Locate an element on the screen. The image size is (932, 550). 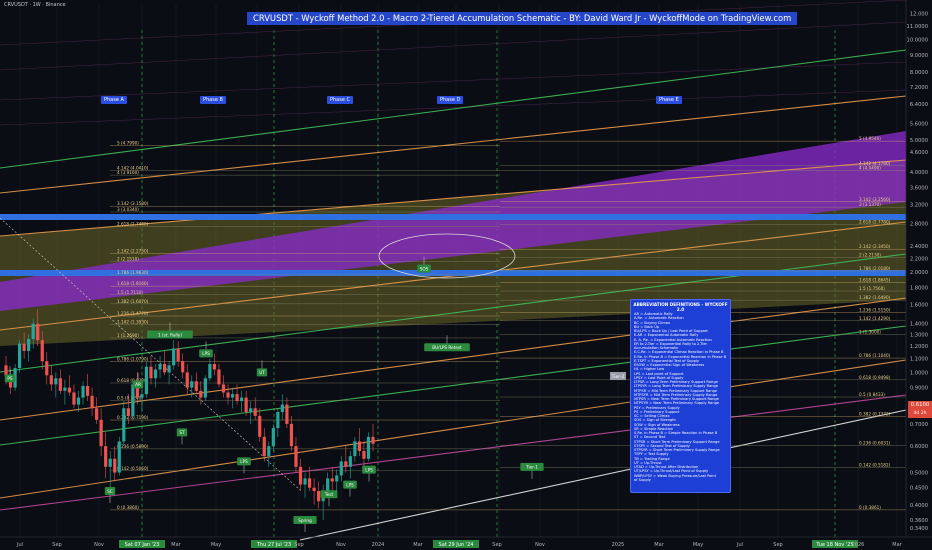
phase-c-label: Phase C is located at coordinates (340, 100).